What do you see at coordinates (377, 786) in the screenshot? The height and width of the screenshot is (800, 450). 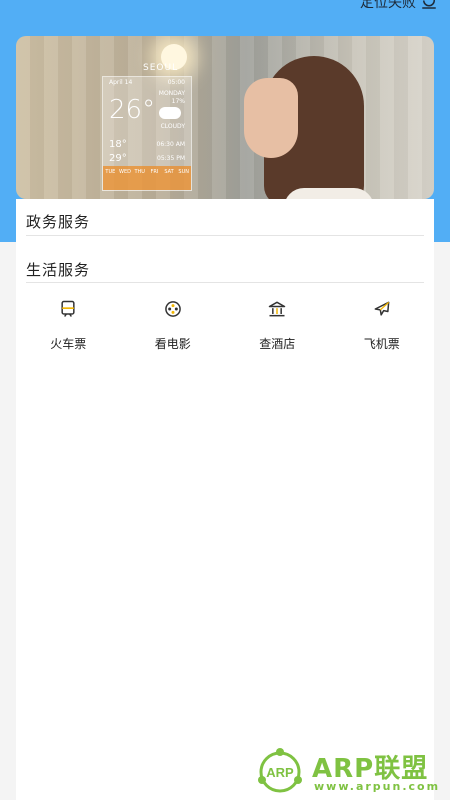 I see `watermark-url: www.arpun.com` at bounding box center [377, 786].